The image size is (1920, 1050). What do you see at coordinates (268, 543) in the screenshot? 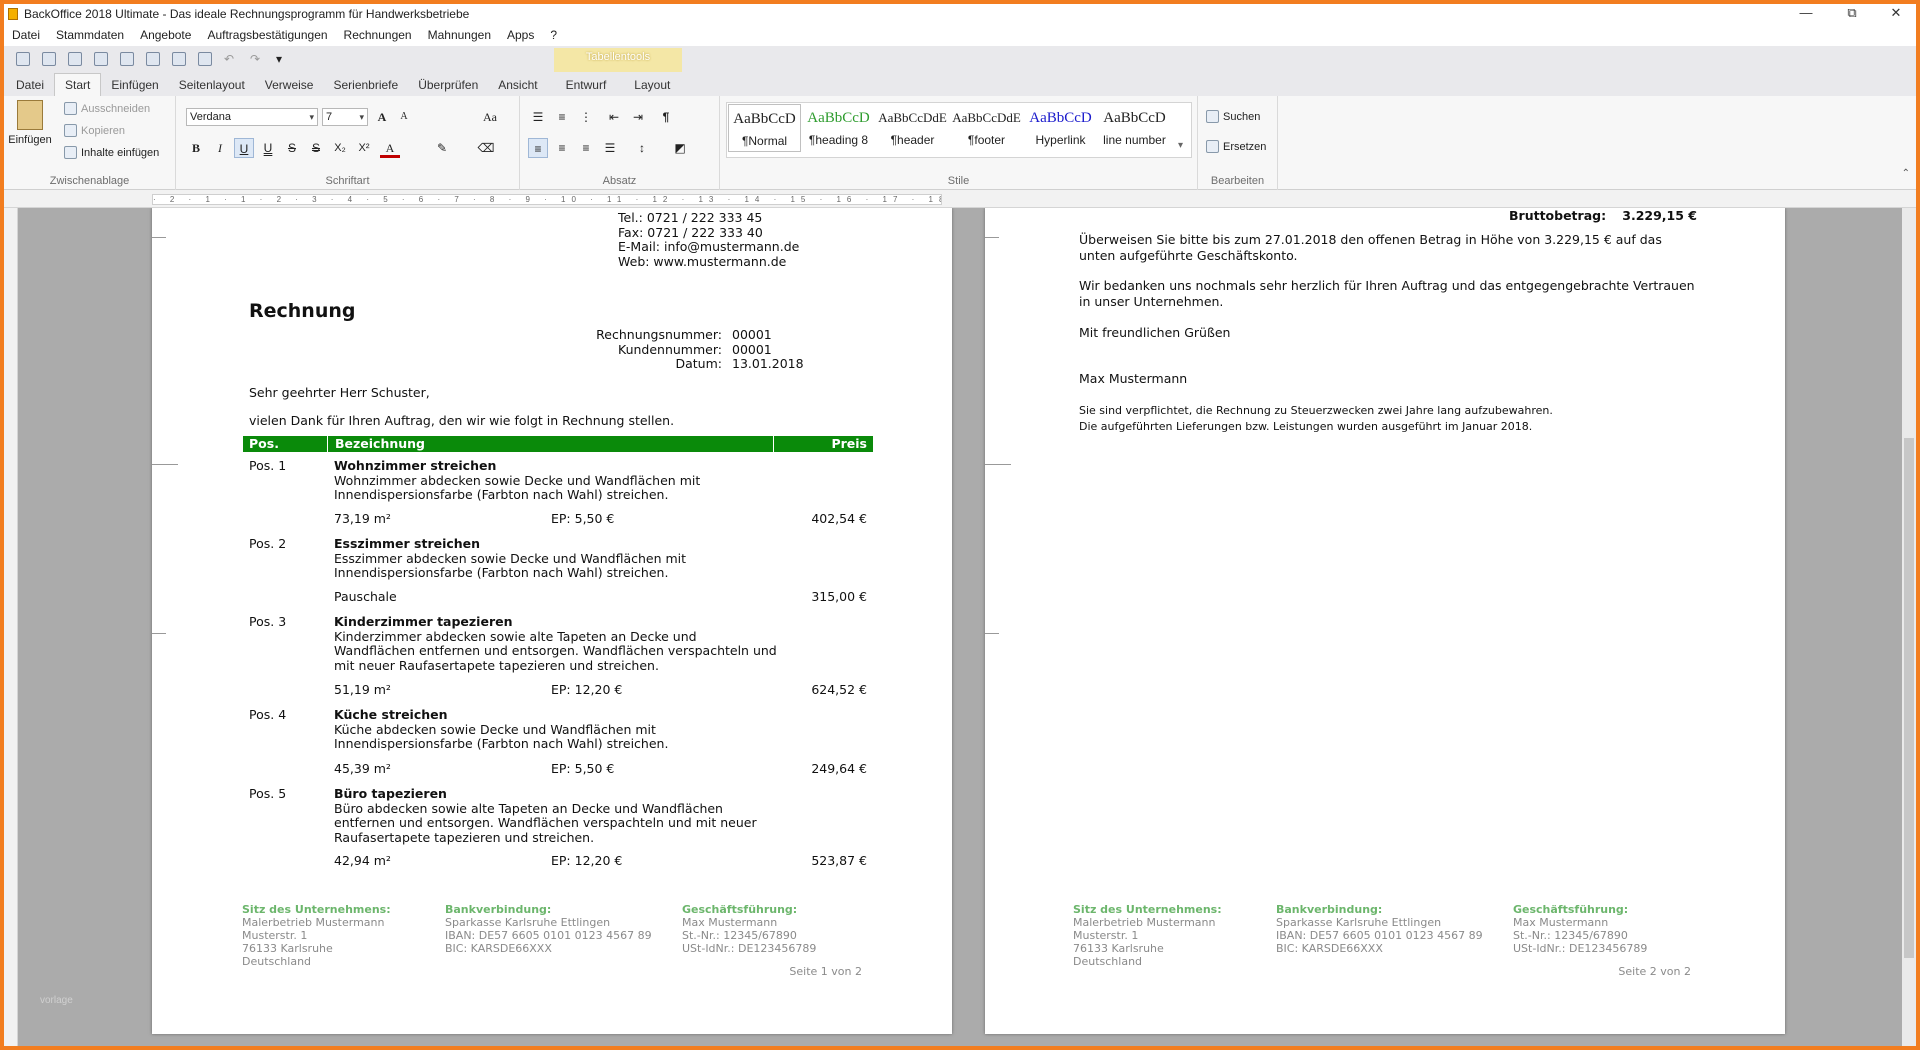
I see `position-label: Pos. 2` at bounding box center [268, 543].